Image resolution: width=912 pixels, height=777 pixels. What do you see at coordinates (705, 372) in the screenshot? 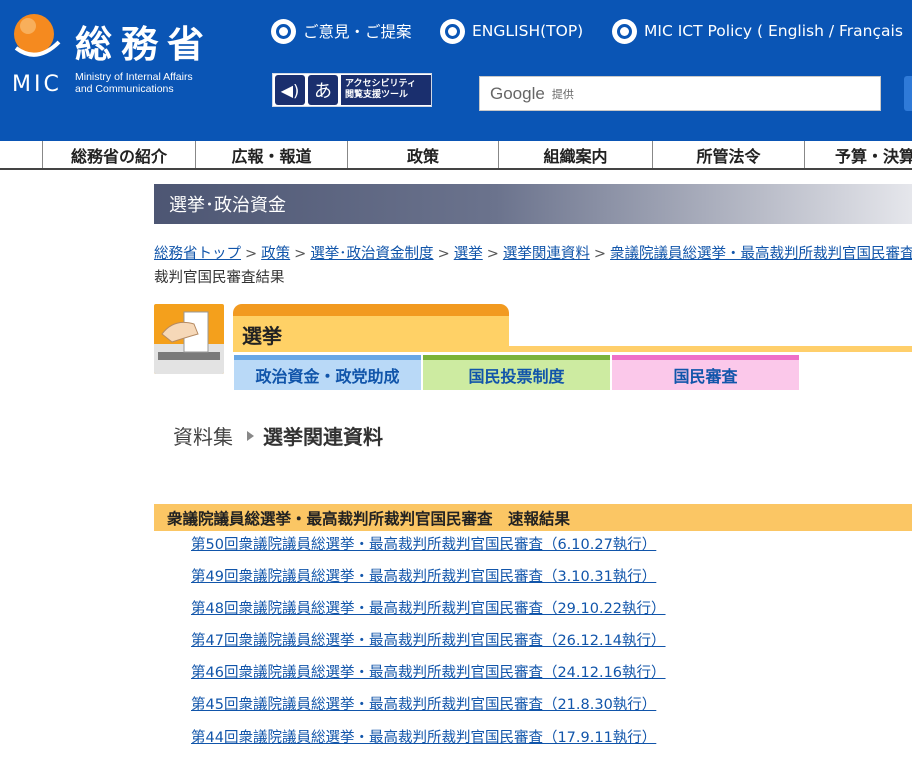
I see `subtab-national-review: 国民審査` at bounding box center [705, 372].